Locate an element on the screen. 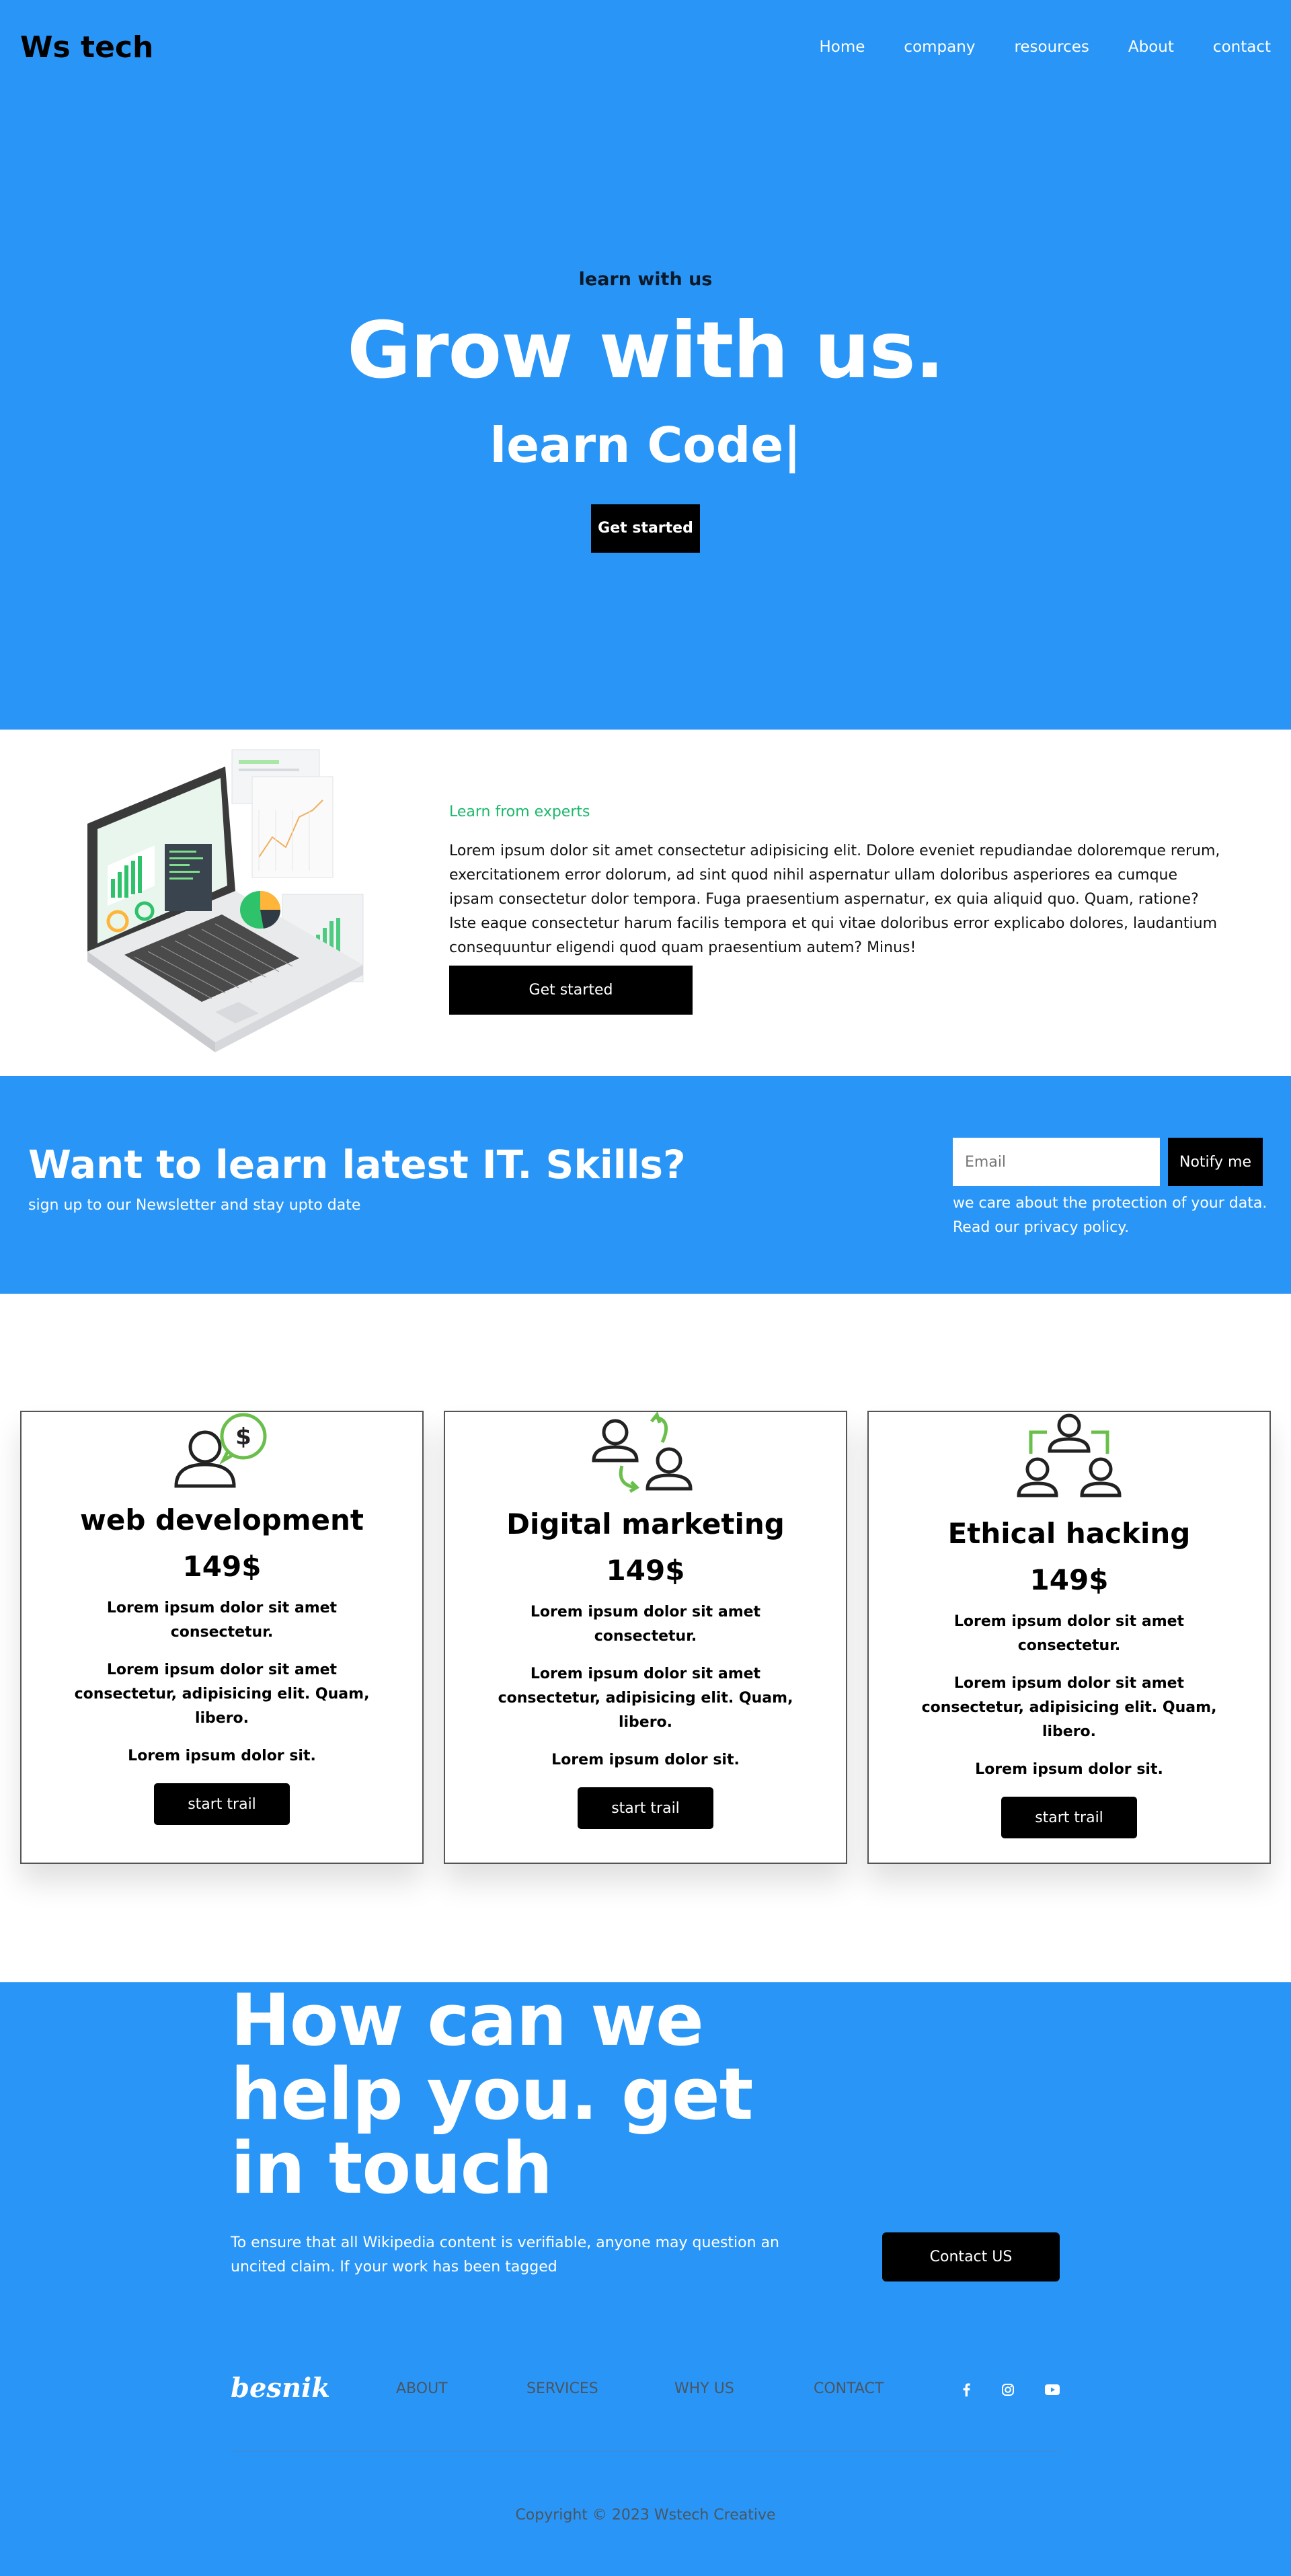 The height and width of the screenshot is (2576, 1291). footer-divider is located at coordinates (645, 2452).